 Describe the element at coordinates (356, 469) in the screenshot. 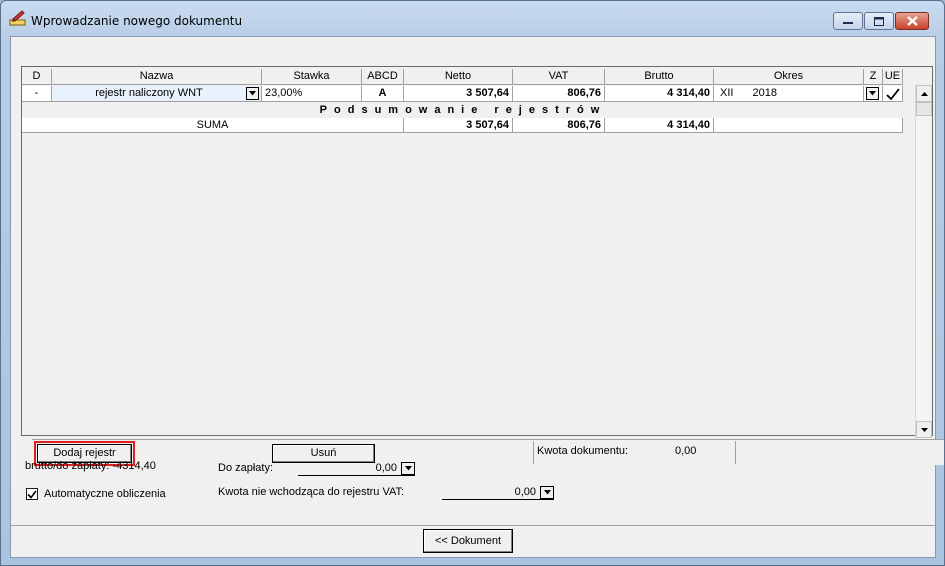

I see `do-zaplaty-dropdown: 0,00` at that location.